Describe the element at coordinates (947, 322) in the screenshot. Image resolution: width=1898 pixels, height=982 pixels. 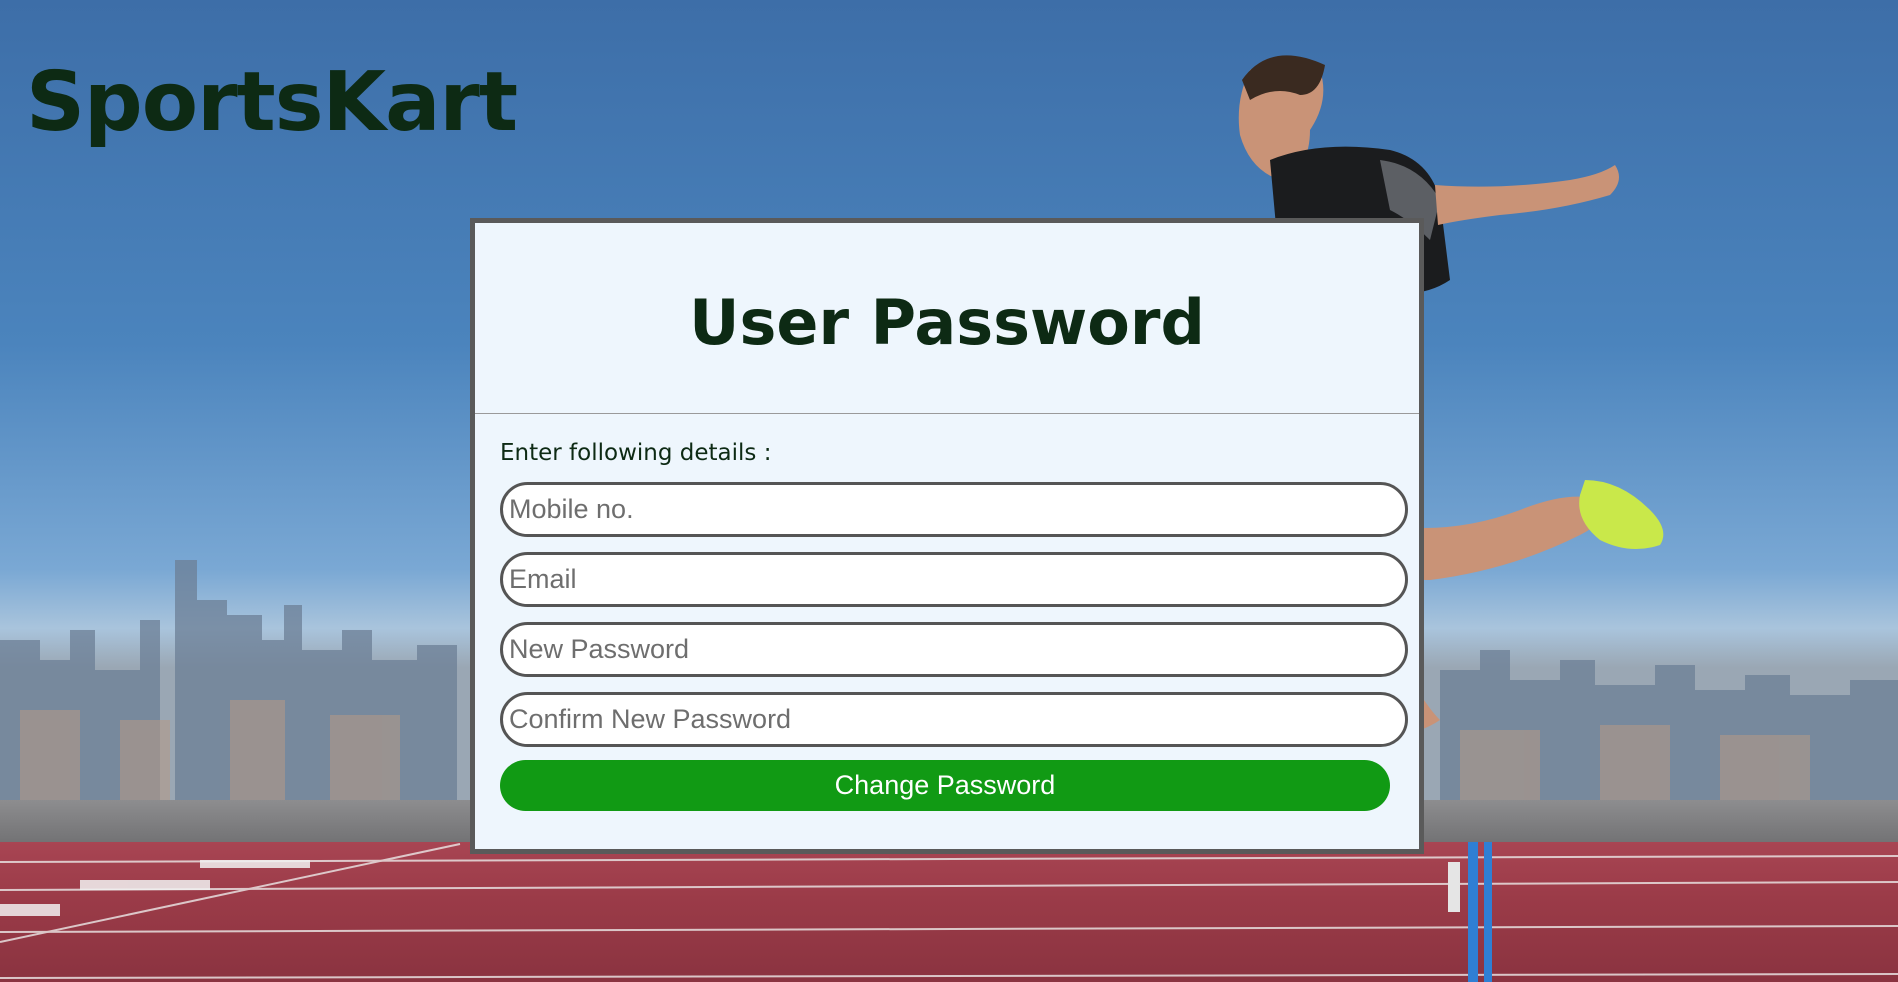
I see `page-title: User Password` at that location.